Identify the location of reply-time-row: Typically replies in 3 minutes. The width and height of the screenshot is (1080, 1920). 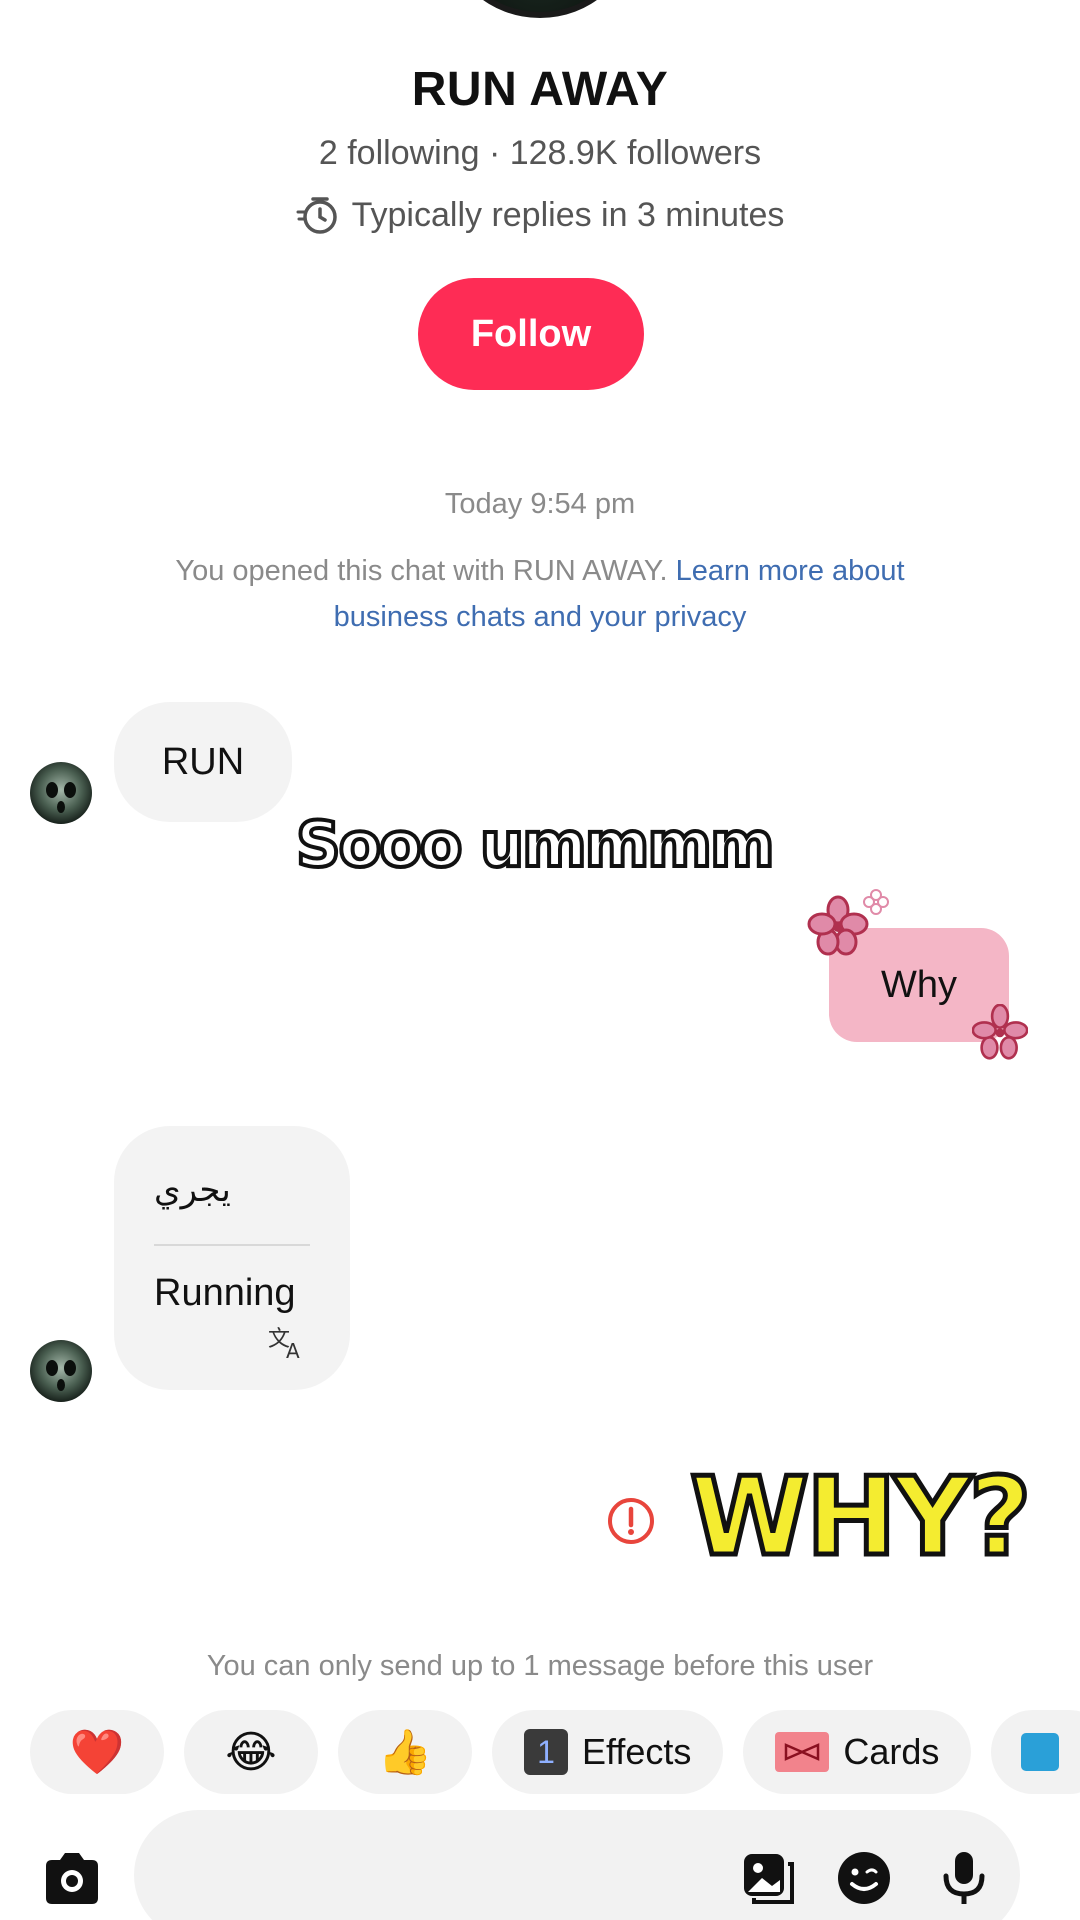
(540, 215).